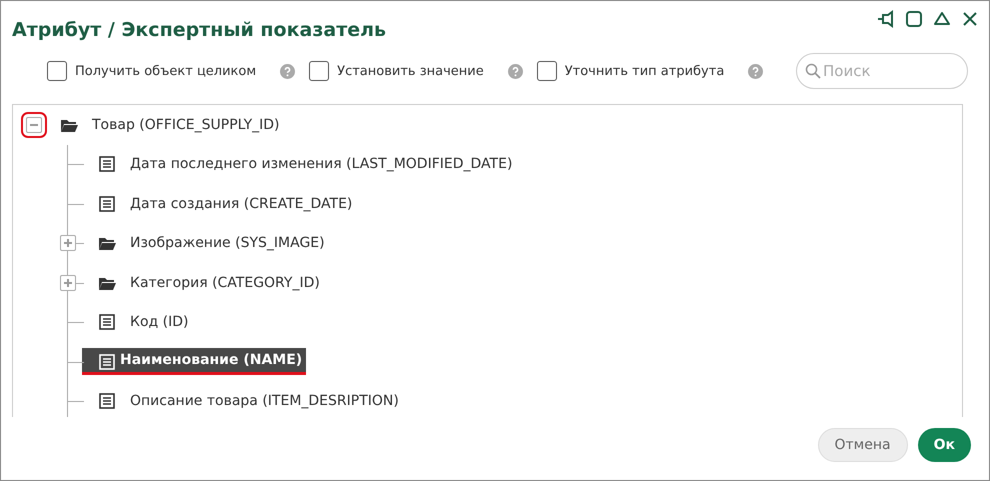 This screenshot has width=990, height=481. Describe the element at coordinates (225, 282) in the screenshot. I see `tree-item: Категория (CATEGORY_ID)` at that location.